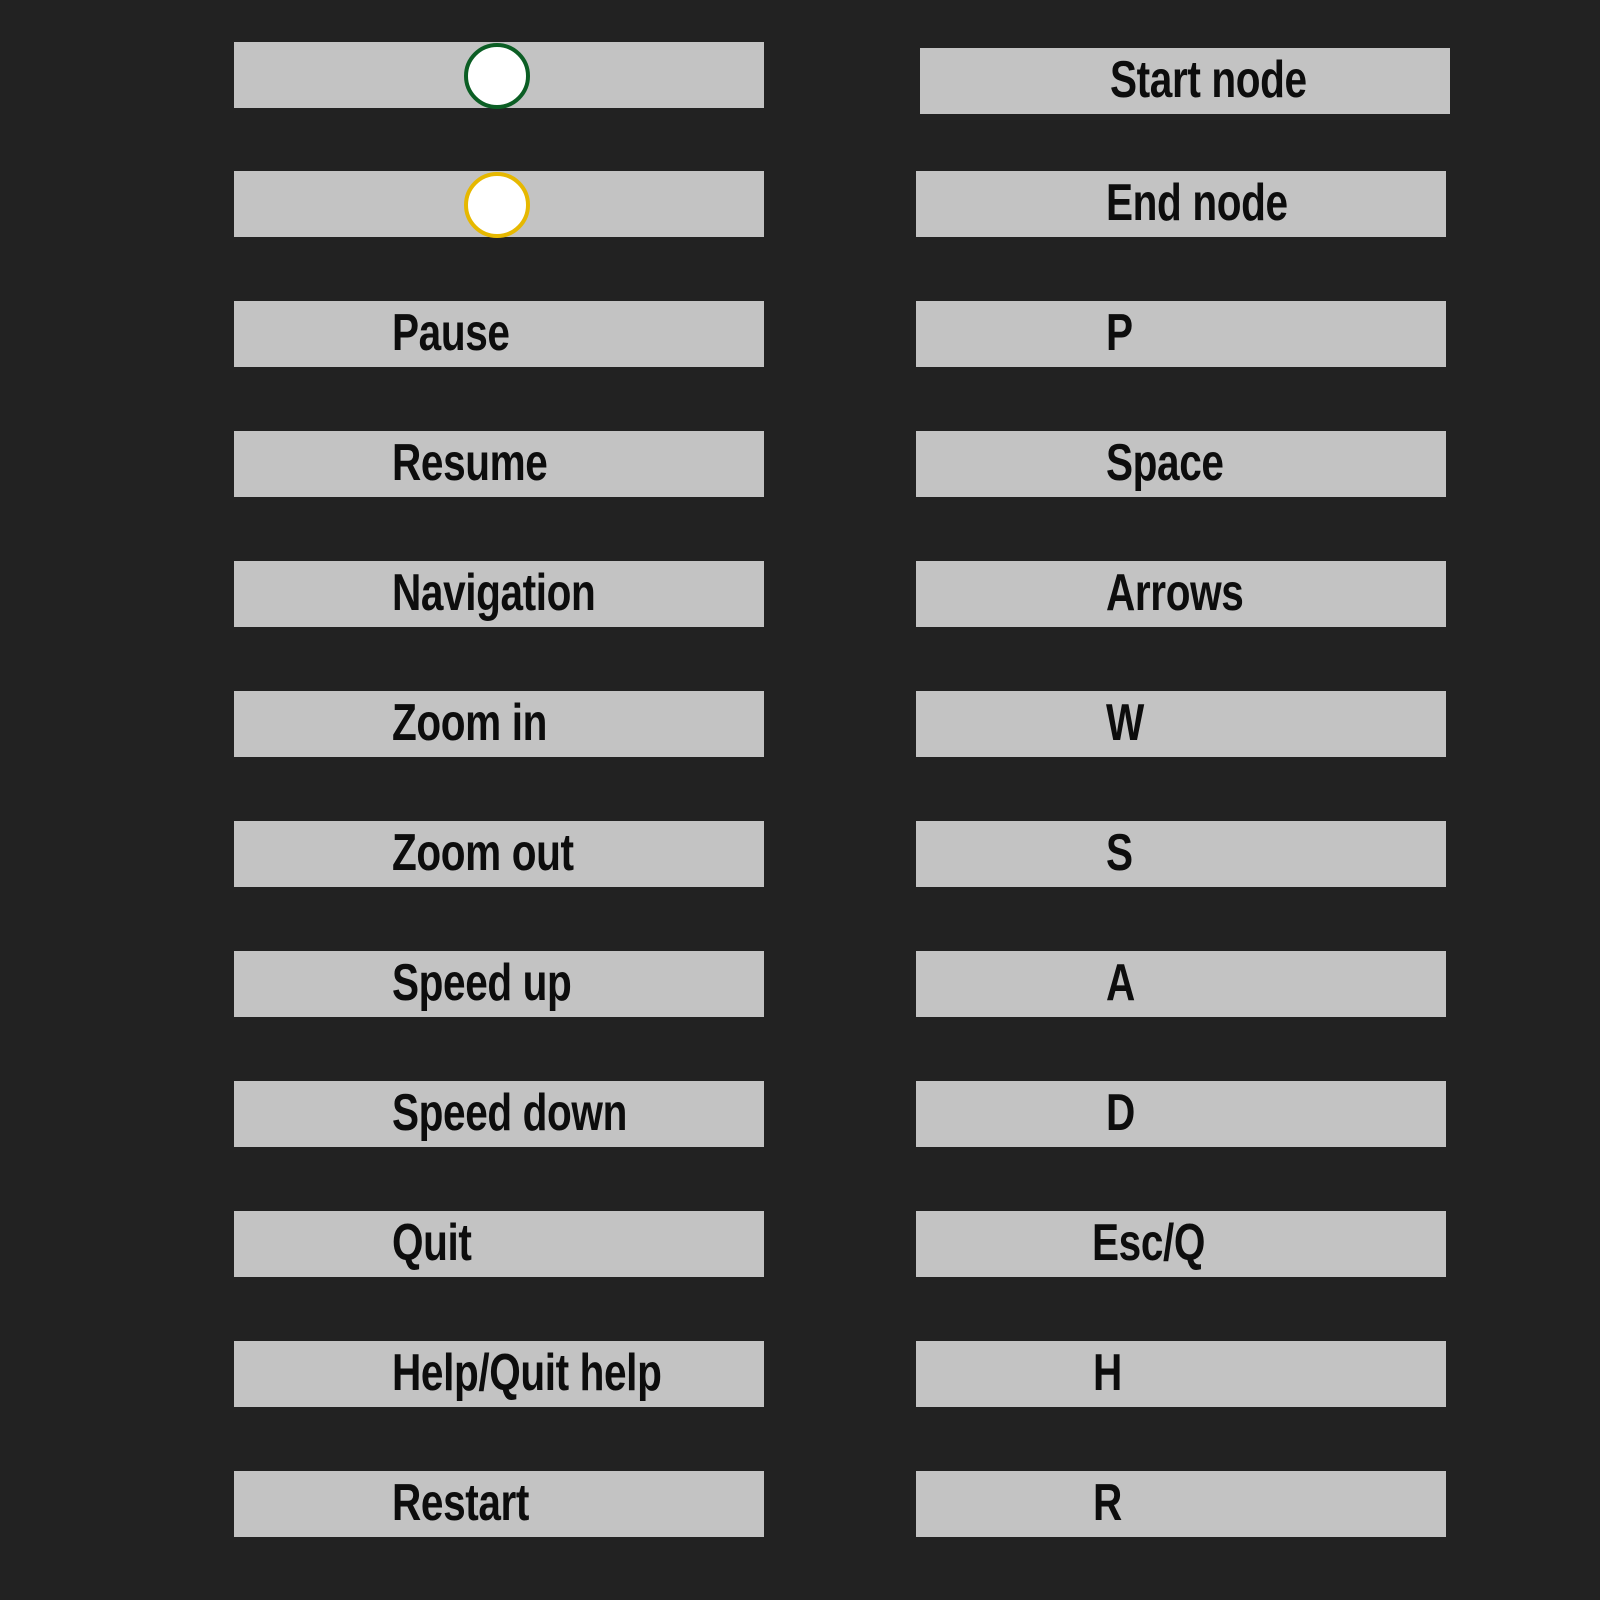 This screenshot has width=1600, height=1600. I want to click on action-cell-start-node, so click(499, 75).